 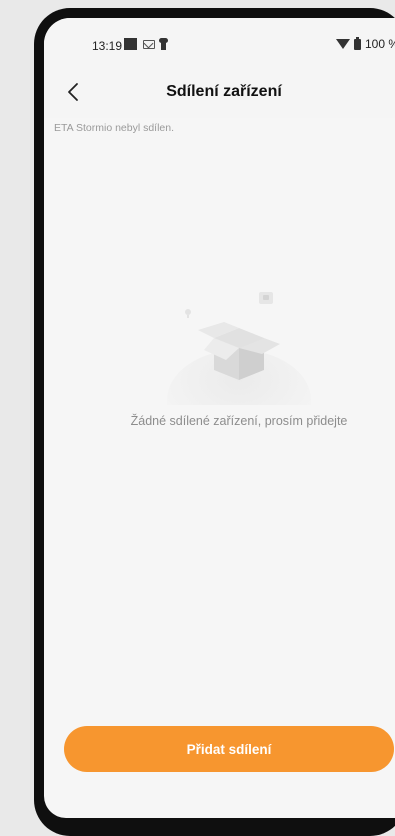 I want to click on mail-icon, so click(x=149, y=44).